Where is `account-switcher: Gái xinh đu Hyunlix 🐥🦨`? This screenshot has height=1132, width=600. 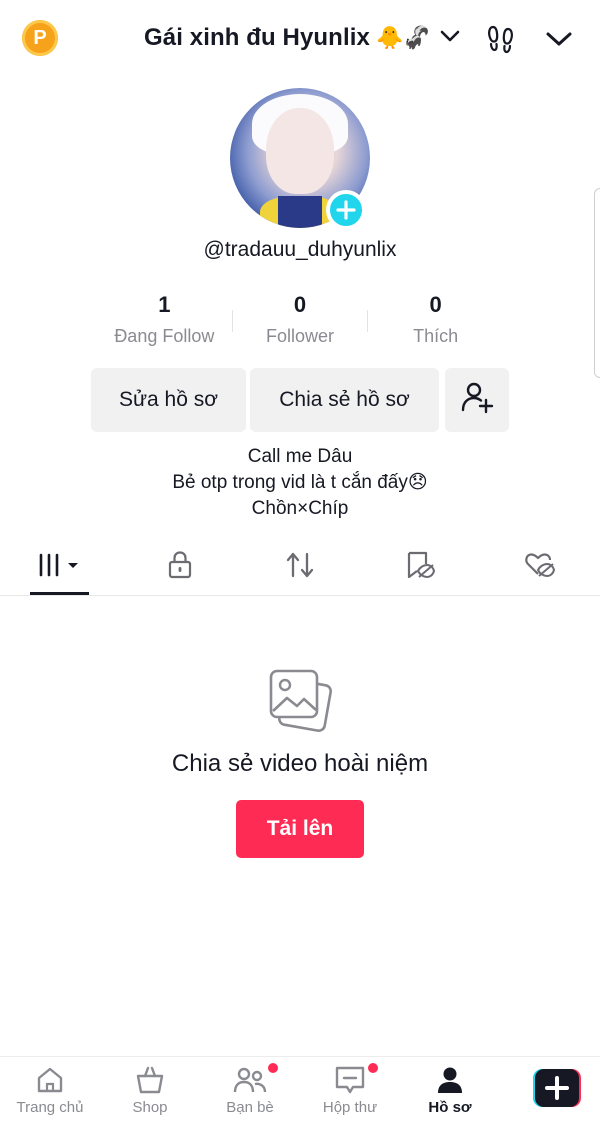 account-switcher: Gái xinh đu Hyunlix 🐥🦨 is located at coordinates (302, 38).